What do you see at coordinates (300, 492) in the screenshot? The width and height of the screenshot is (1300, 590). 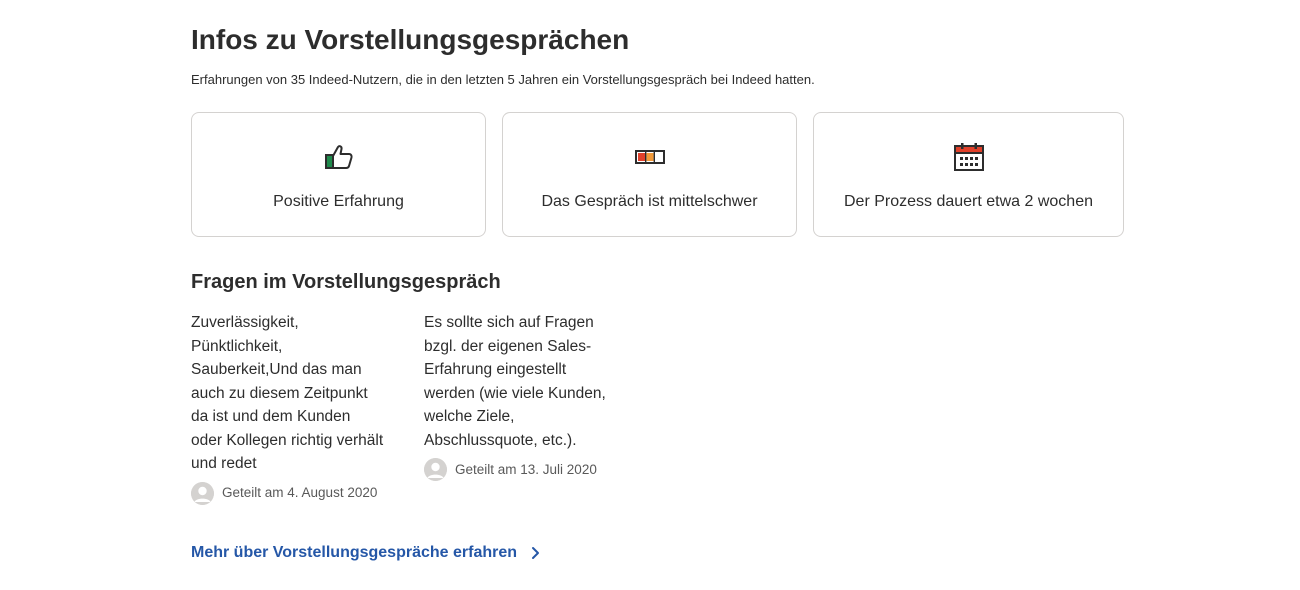 I see `shared-date: Geteilt am 4. August 2020` at bounding box center [300, 492].